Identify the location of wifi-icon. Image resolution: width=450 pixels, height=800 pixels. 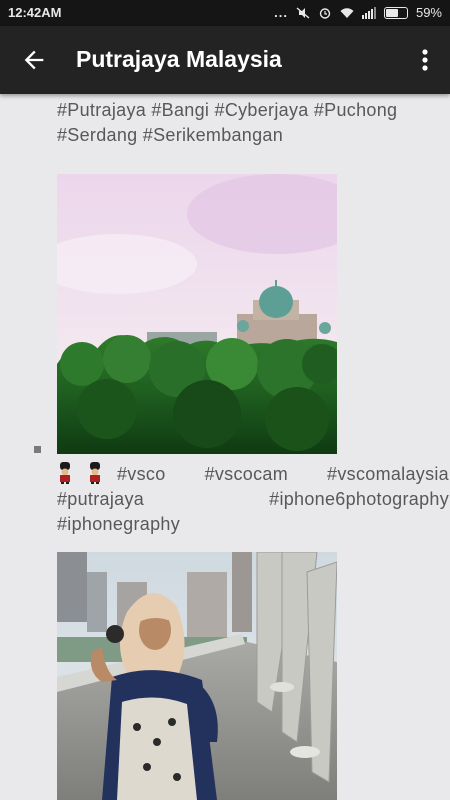
(347, 12).